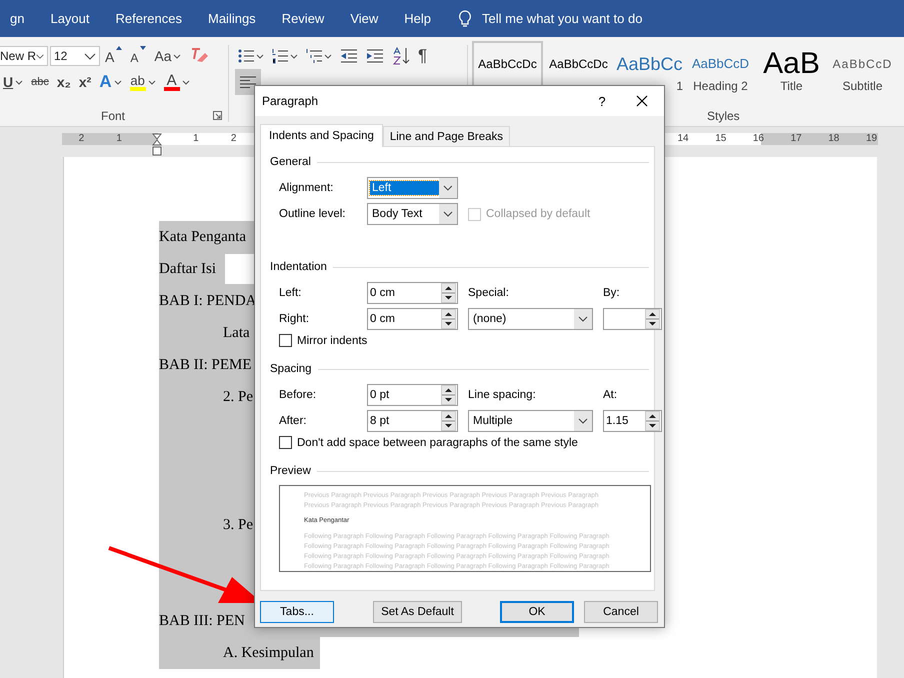 This screenshot has height=678, width=904. What do you see at coordinates (217, 115) in the screenshot?
I see `dialog-launcher-icon` at bounding box center [217, 115].